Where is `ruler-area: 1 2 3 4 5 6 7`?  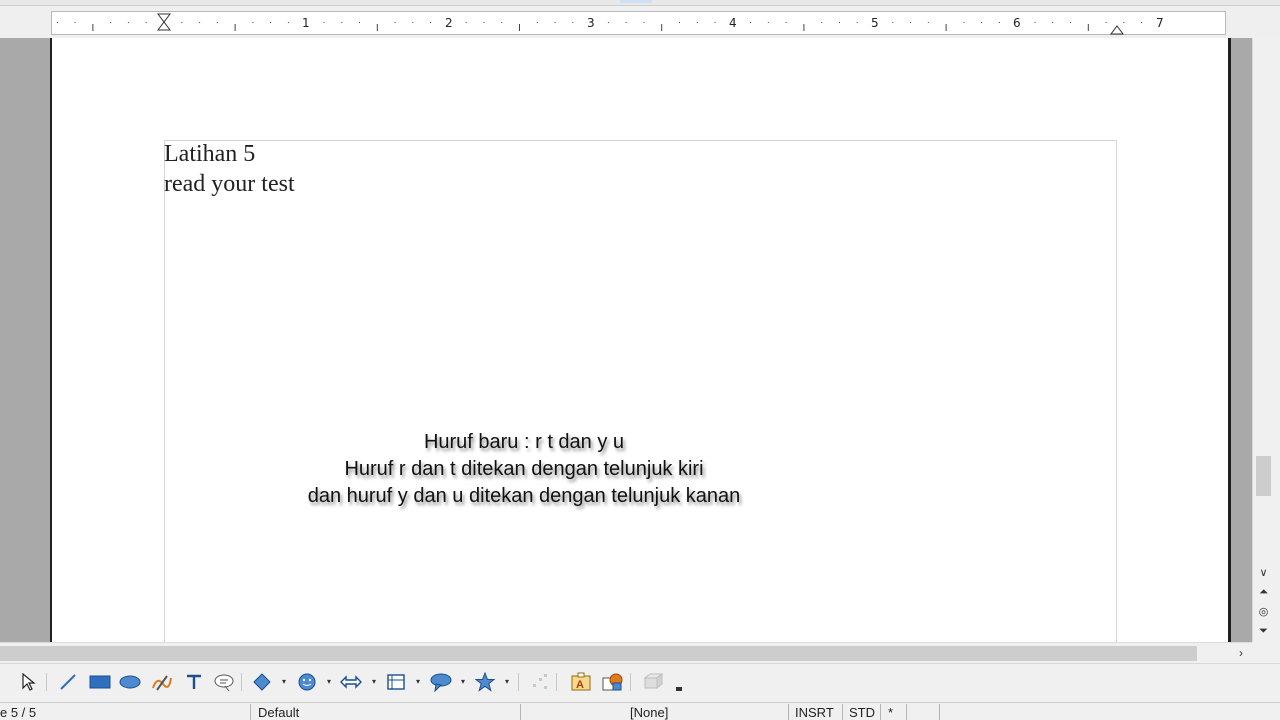 ruler-area: 1 2 3 4 5 6 7 is located at coordinates (640, 22).